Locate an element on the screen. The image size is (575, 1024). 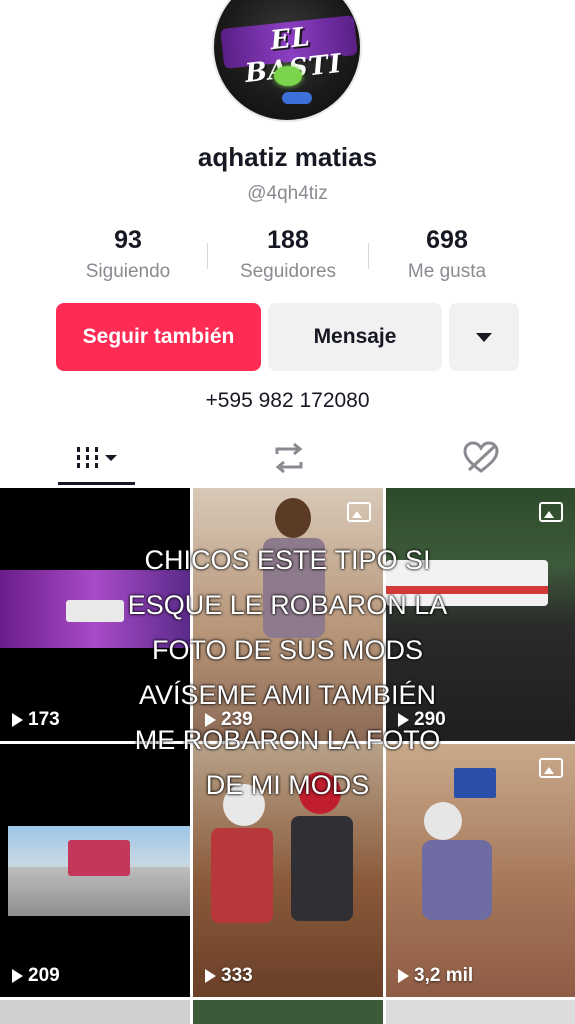
stat-following-value: 93 is located at coordinates (128, 240).